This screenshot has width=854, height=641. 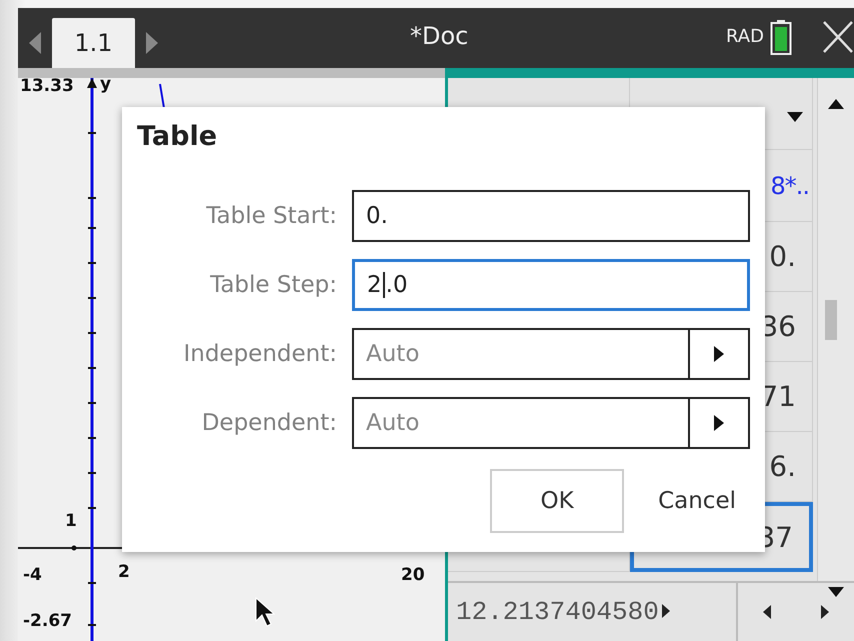 I want to click on battery-icon, so click(x=781, y=38).